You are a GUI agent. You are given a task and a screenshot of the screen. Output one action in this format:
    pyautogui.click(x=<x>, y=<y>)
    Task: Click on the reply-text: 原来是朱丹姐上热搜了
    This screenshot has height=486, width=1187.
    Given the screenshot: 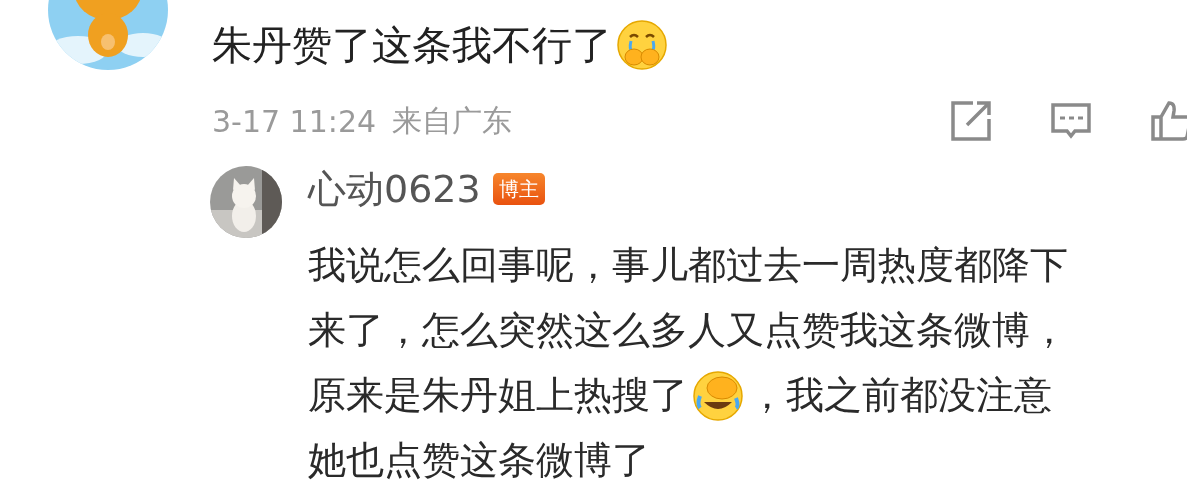 What is the action you would take?
    pyautogui.click(x=498, y=395)
    